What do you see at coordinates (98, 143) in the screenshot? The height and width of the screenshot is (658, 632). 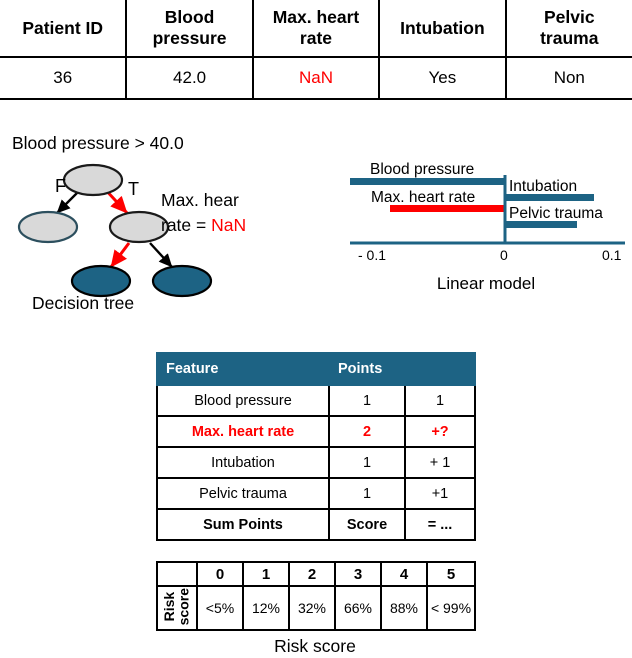 I see `decision-tree-title: Blood pressure > 40.0` at bounding box center [98, 143].